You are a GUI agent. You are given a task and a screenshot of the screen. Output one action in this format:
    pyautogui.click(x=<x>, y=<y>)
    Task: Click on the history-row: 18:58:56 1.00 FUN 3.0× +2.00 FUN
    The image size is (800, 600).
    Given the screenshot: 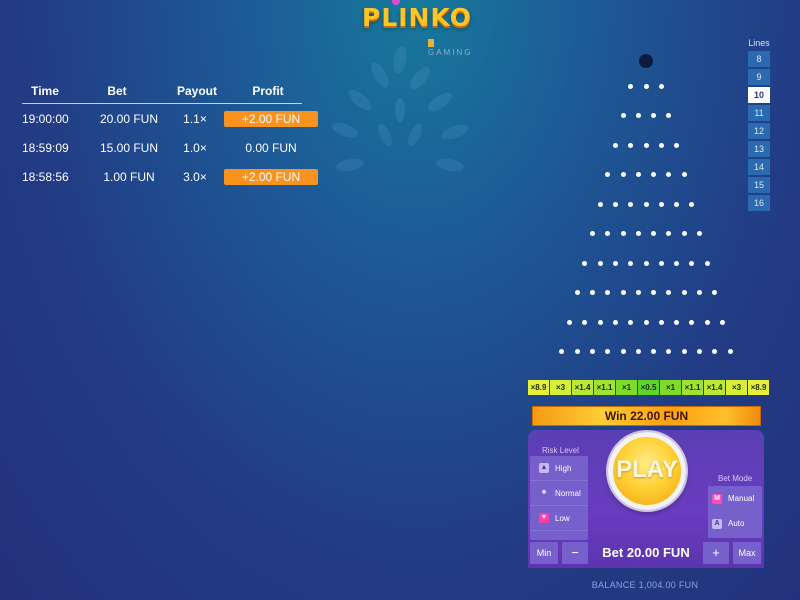 What is the action you would take?
    pyautogui.click(x=170, y=176)
    